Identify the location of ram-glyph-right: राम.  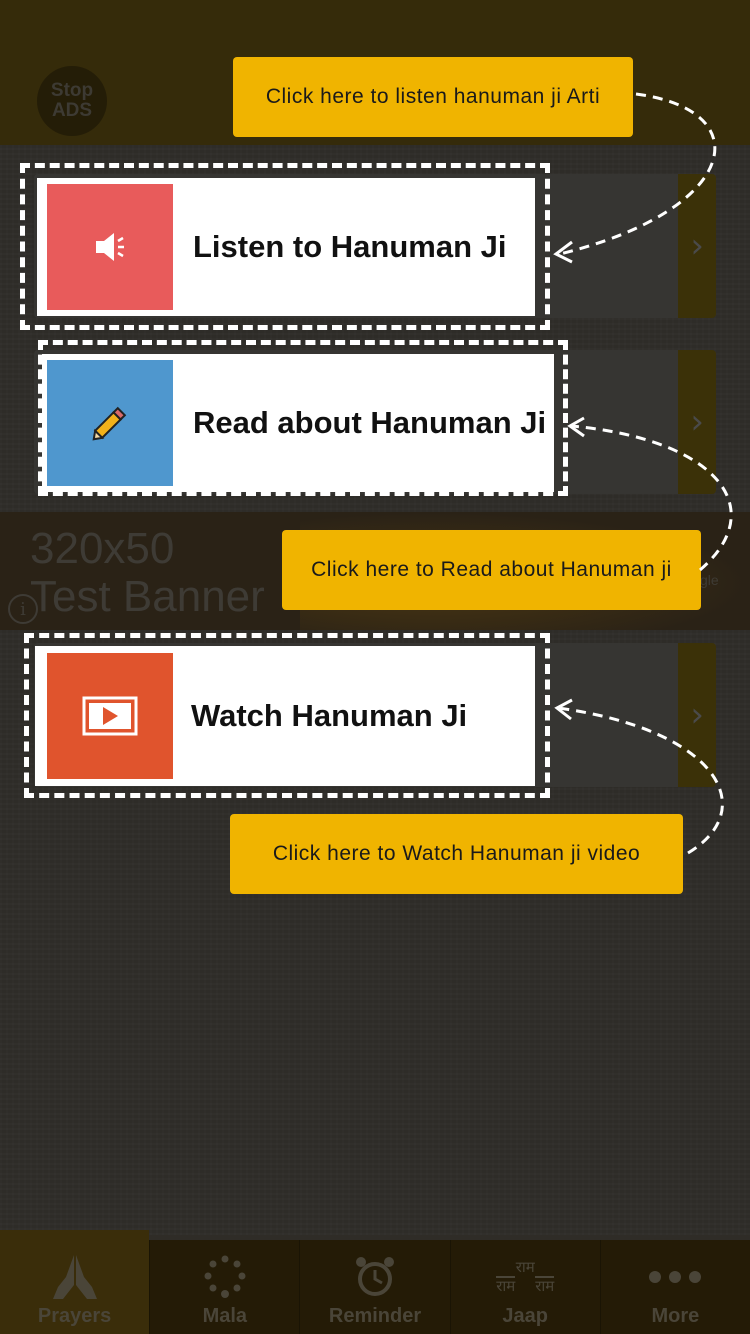
(545, 1285).